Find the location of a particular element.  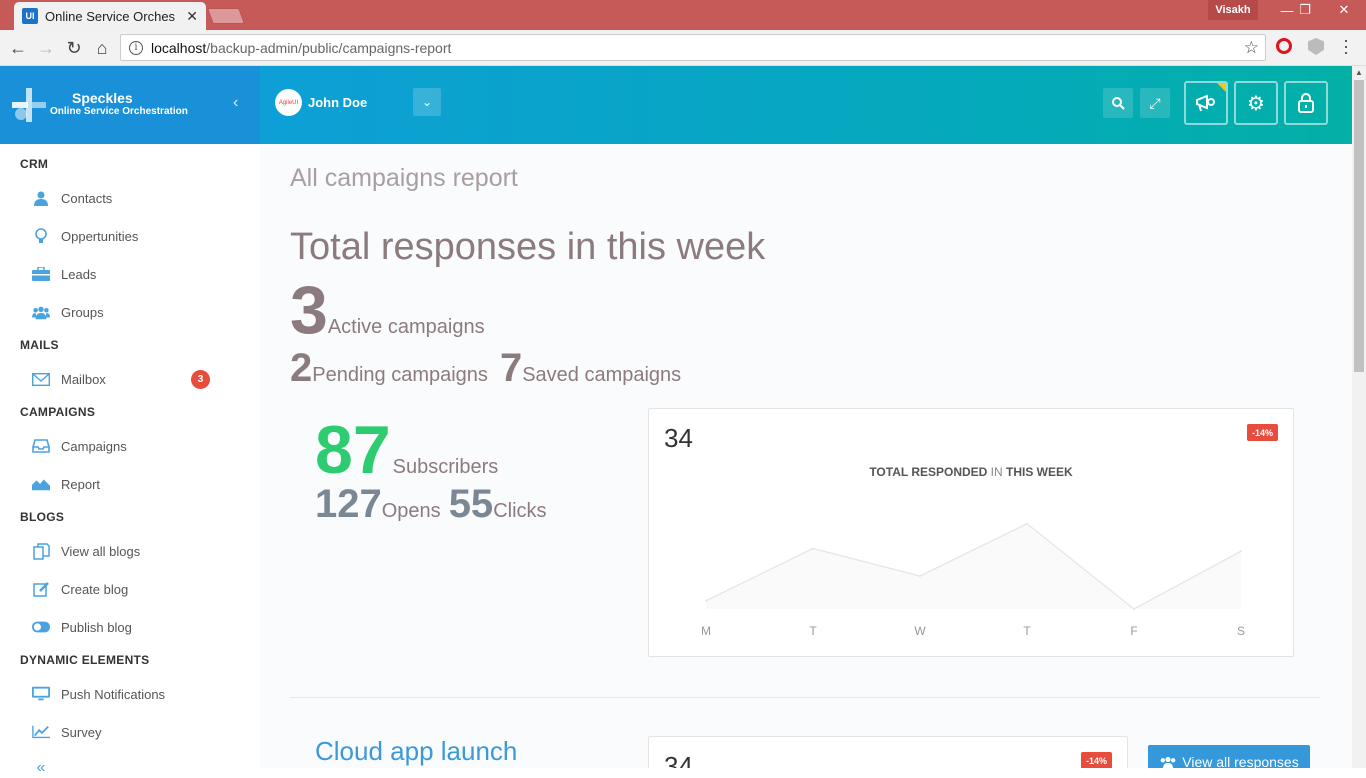

opens-clicks-stats: 127 Opens 55 Clicks is located at coordinates (431, 504).